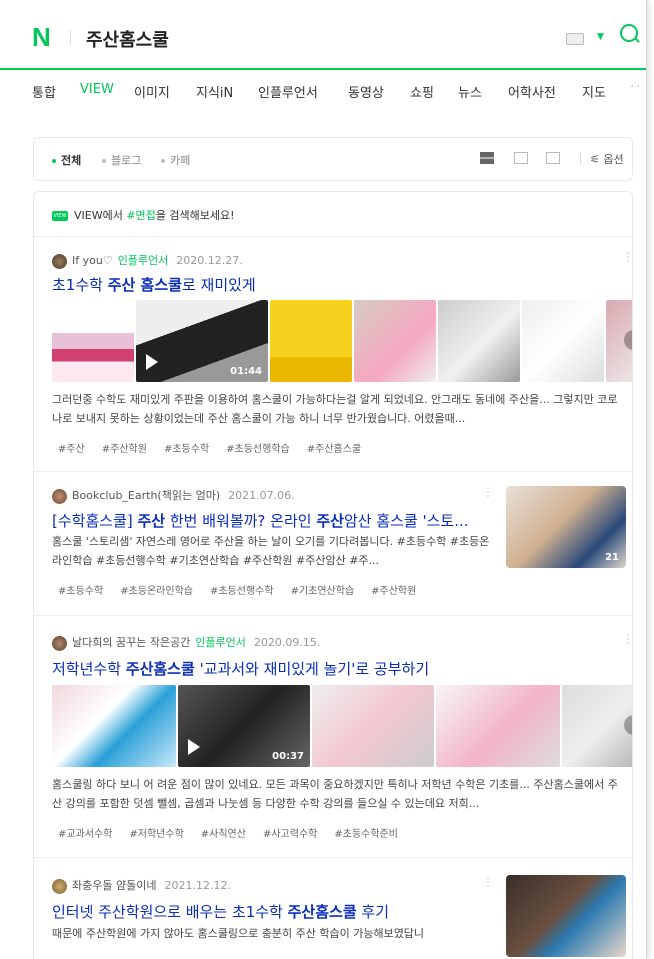 The height and width of the screenshot is (959, 654). Describe the element at coordinates (366, 834) in the screenshot. I see `tag: #초등수학준비` at that location.